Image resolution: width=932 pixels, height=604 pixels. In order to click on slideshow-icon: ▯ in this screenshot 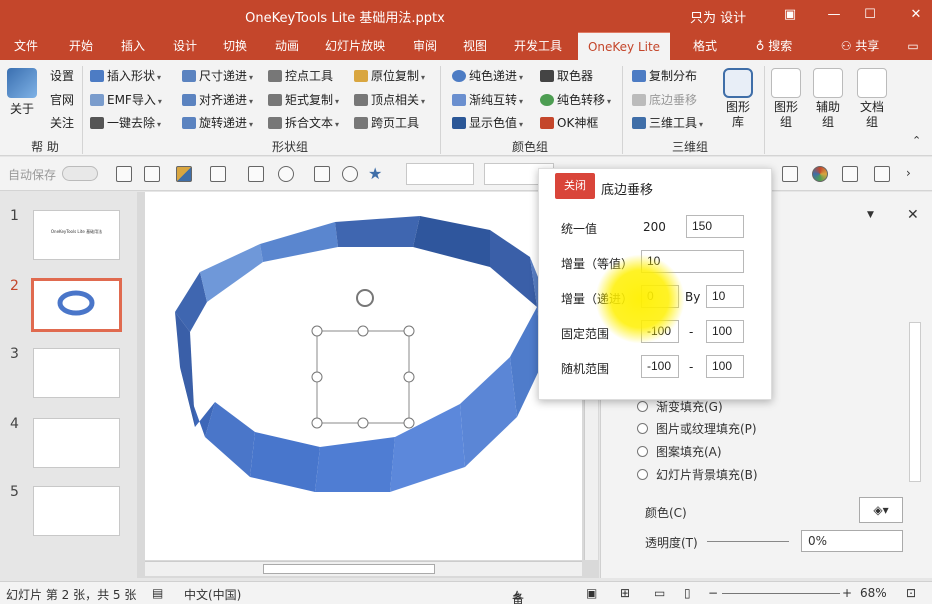, I will do `click(687, 593)`.